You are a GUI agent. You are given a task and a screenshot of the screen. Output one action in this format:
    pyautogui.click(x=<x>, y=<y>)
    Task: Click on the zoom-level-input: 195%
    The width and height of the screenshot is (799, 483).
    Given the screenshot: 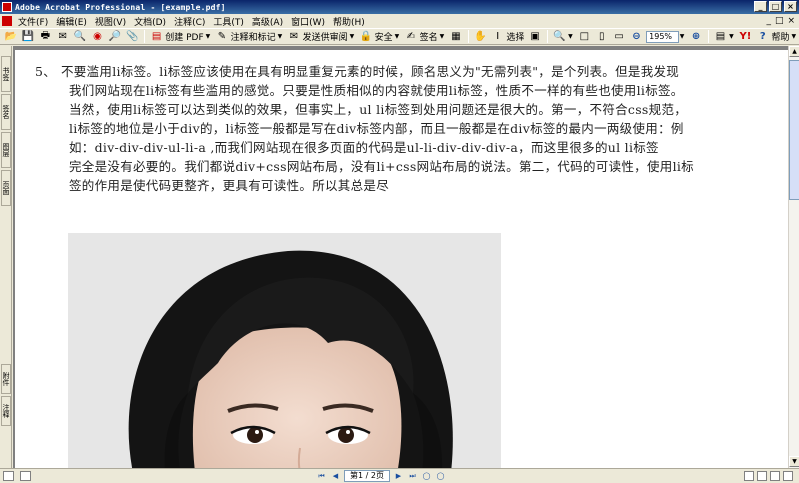 What is the action you would take?
    pyautogui.click(x=662, y=36)
    